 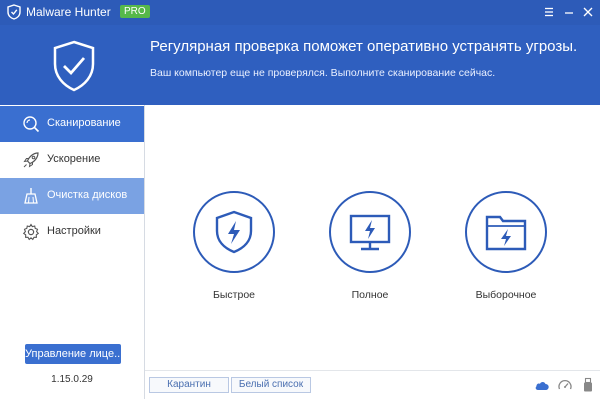 I want to click on full-scan-button, so click(x=370, y=232).